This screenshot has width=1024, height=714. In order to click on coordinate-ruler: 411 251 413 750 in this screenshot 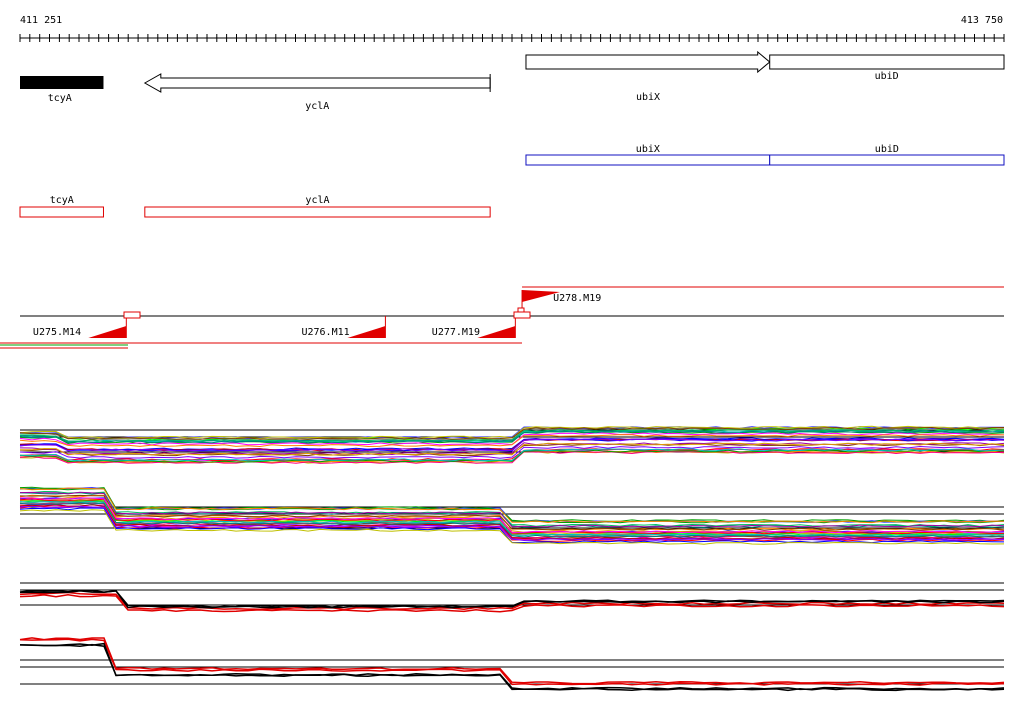, I will do `click(512, 28)`.